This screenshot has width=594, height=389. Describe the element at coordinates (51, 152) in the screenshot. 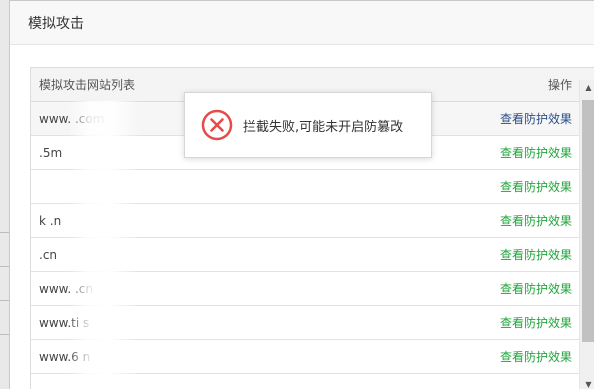

I see `site-name: .5m` at that location.